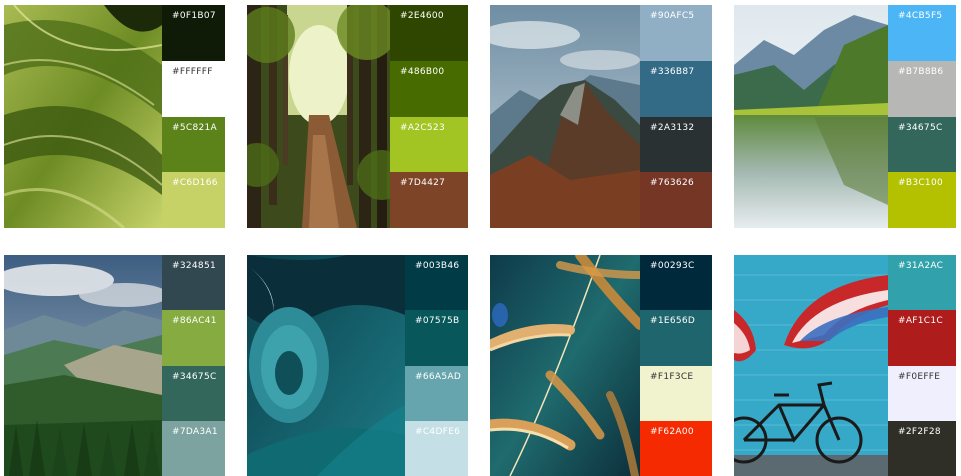 This screenshot has width=961, height=476. I want to click on color-swatch: #F0EFFE, so click(922, 393).